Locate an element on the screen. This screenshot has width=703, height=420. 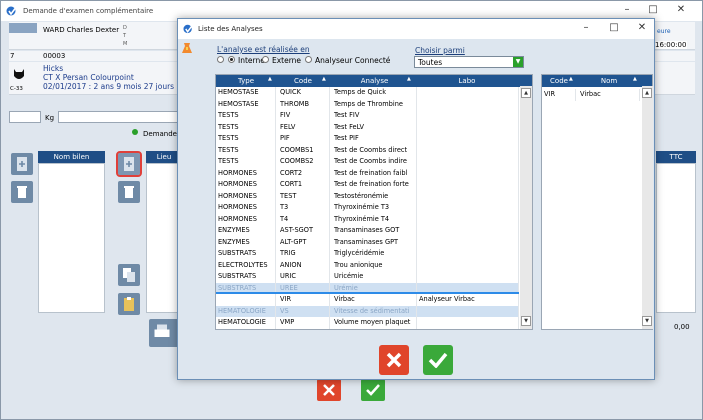
app-logo-icon is located at coordinates (188, 28).